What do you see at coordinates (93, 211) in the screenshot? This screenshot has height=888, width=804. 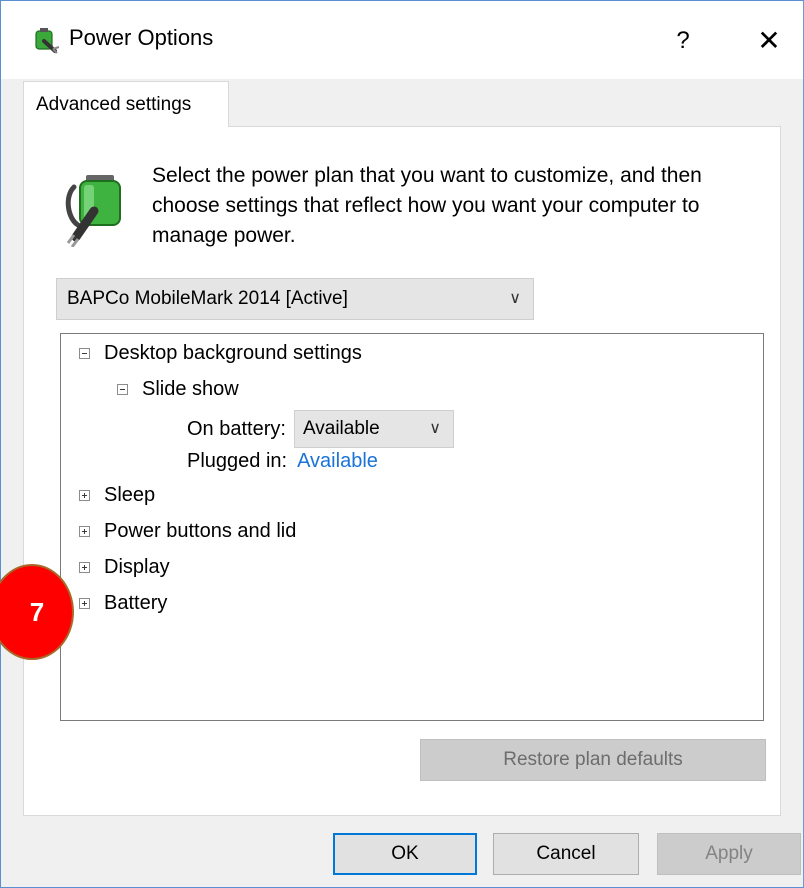 I see `battery-plug-icon` at bounding box center [93, 211].